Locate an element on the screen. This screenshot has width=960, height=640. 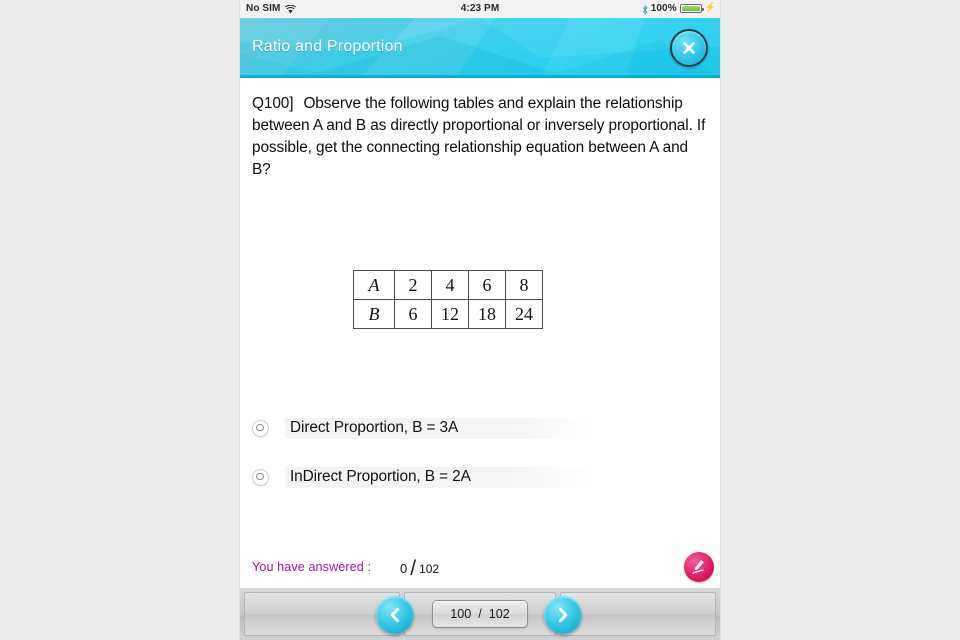
chevron-left-icon is located at coordinates (395, 615).